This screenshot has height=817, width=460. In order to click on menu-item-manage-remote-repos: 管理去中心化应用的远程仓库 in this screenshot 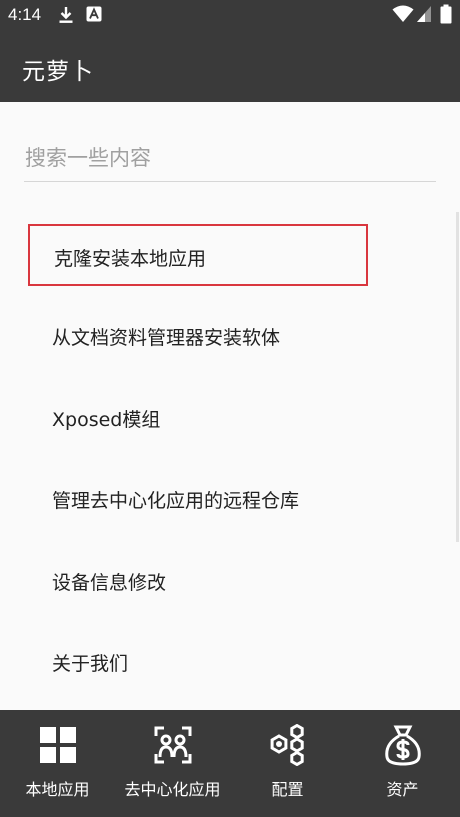, I will do `click(198, 499)`.